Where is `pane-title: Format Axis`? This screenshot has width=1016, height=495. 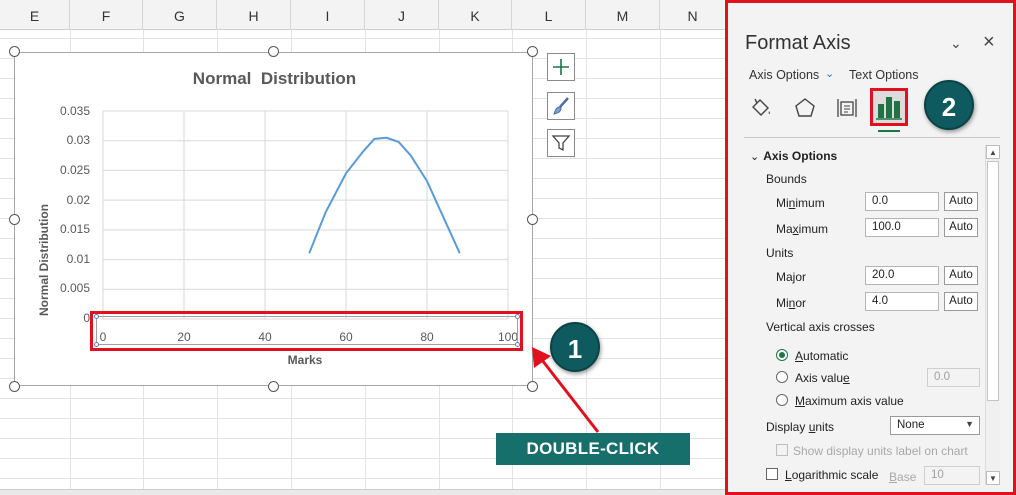
pane-title: Format Axis is located at coordinates (798, 43).